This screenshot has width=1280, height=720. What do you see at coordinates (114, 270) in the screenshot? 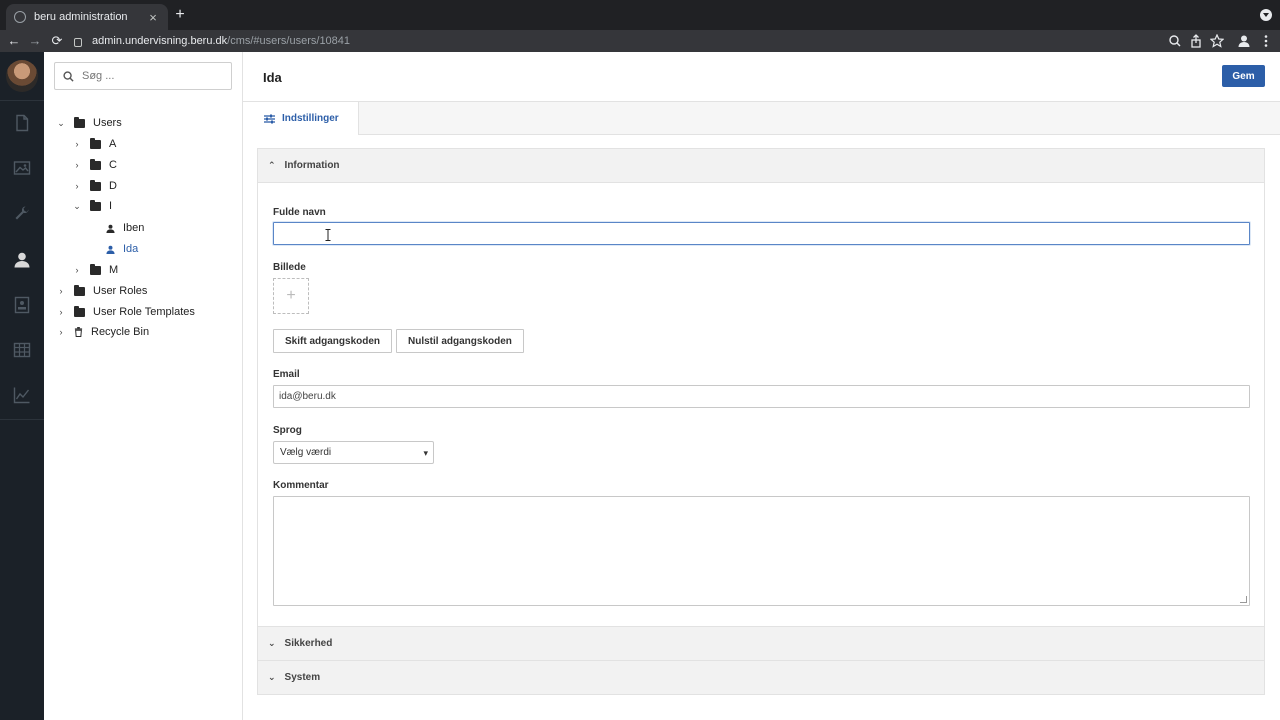
I see `tree-node-label: M` at bounding box center [114, 270].